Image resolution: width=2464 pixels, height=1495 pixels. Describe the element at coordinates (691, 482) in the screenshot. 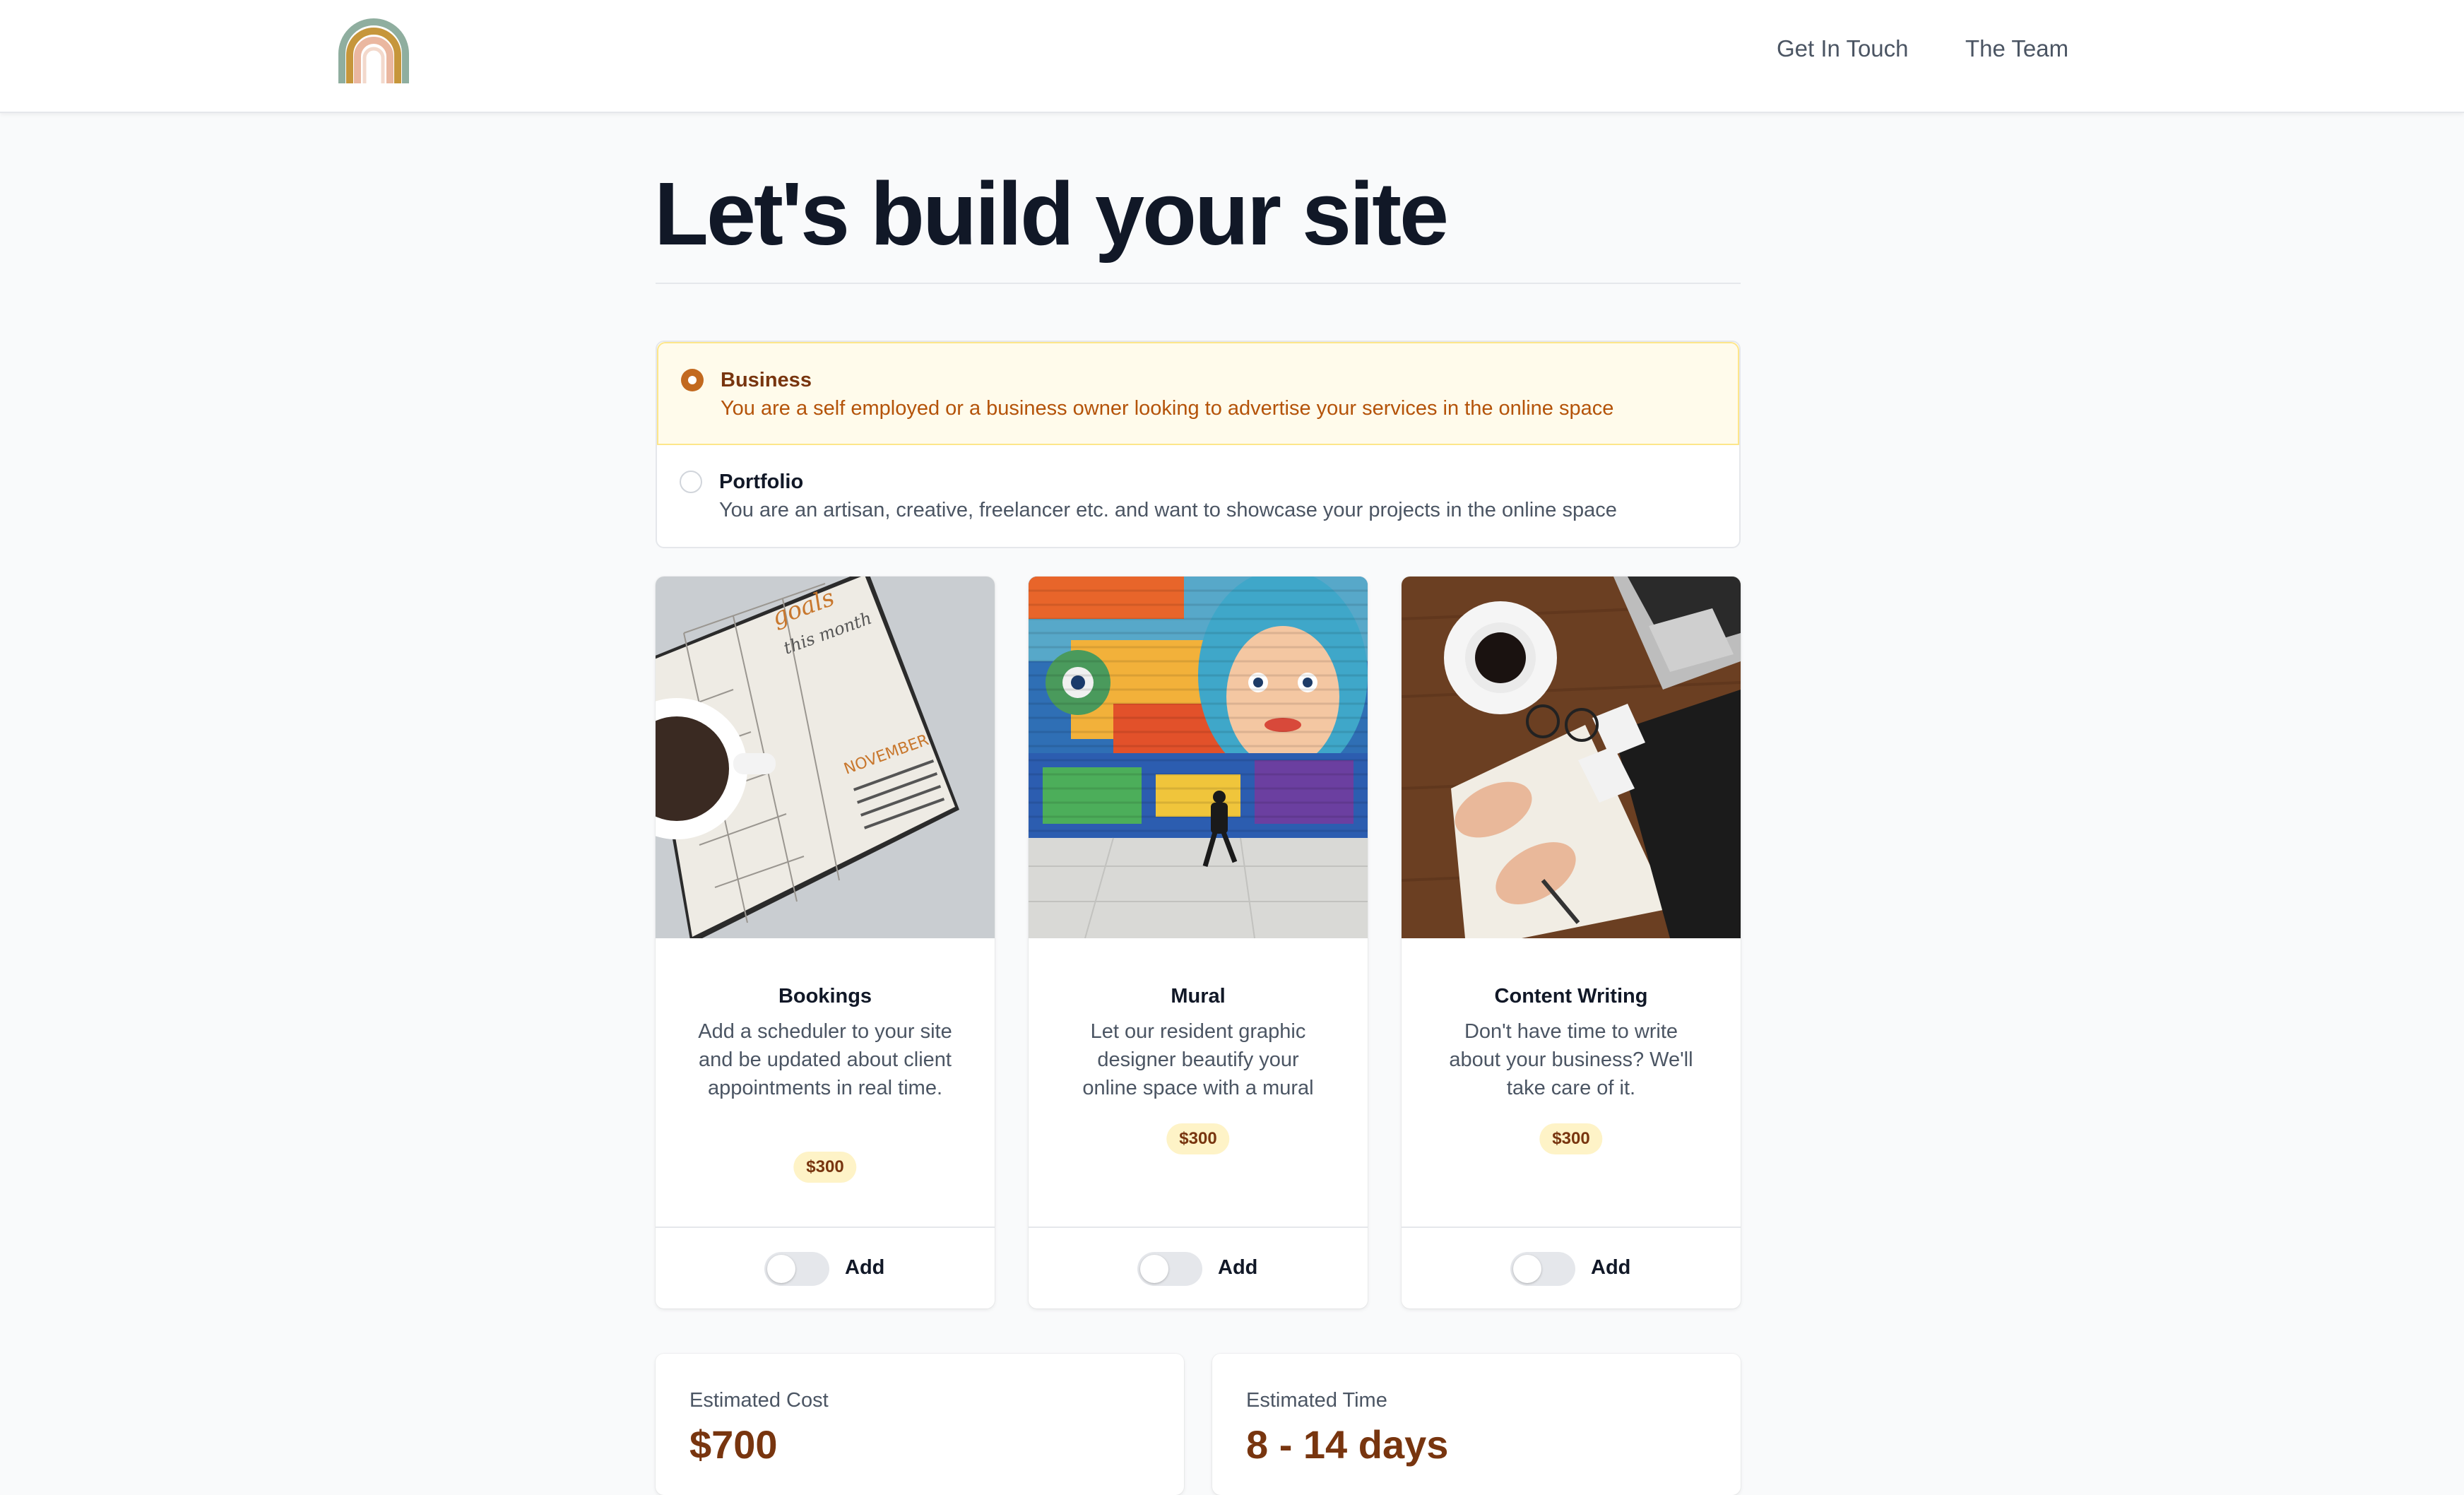

I see `radio-unchecked-icon` at that location.